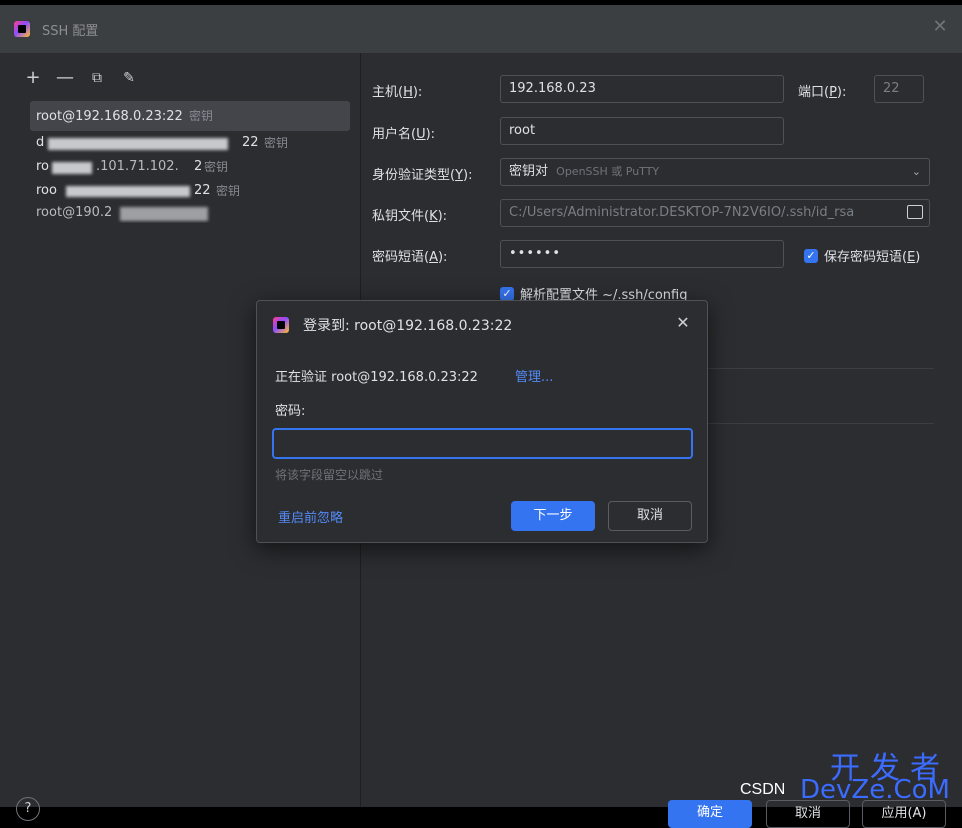 The width and height of the screenshot is (962, 828). Describe the element at coordinates (410, 216) in the screenshot. I see `key-file-label: 私钥文件(K):` at that location.